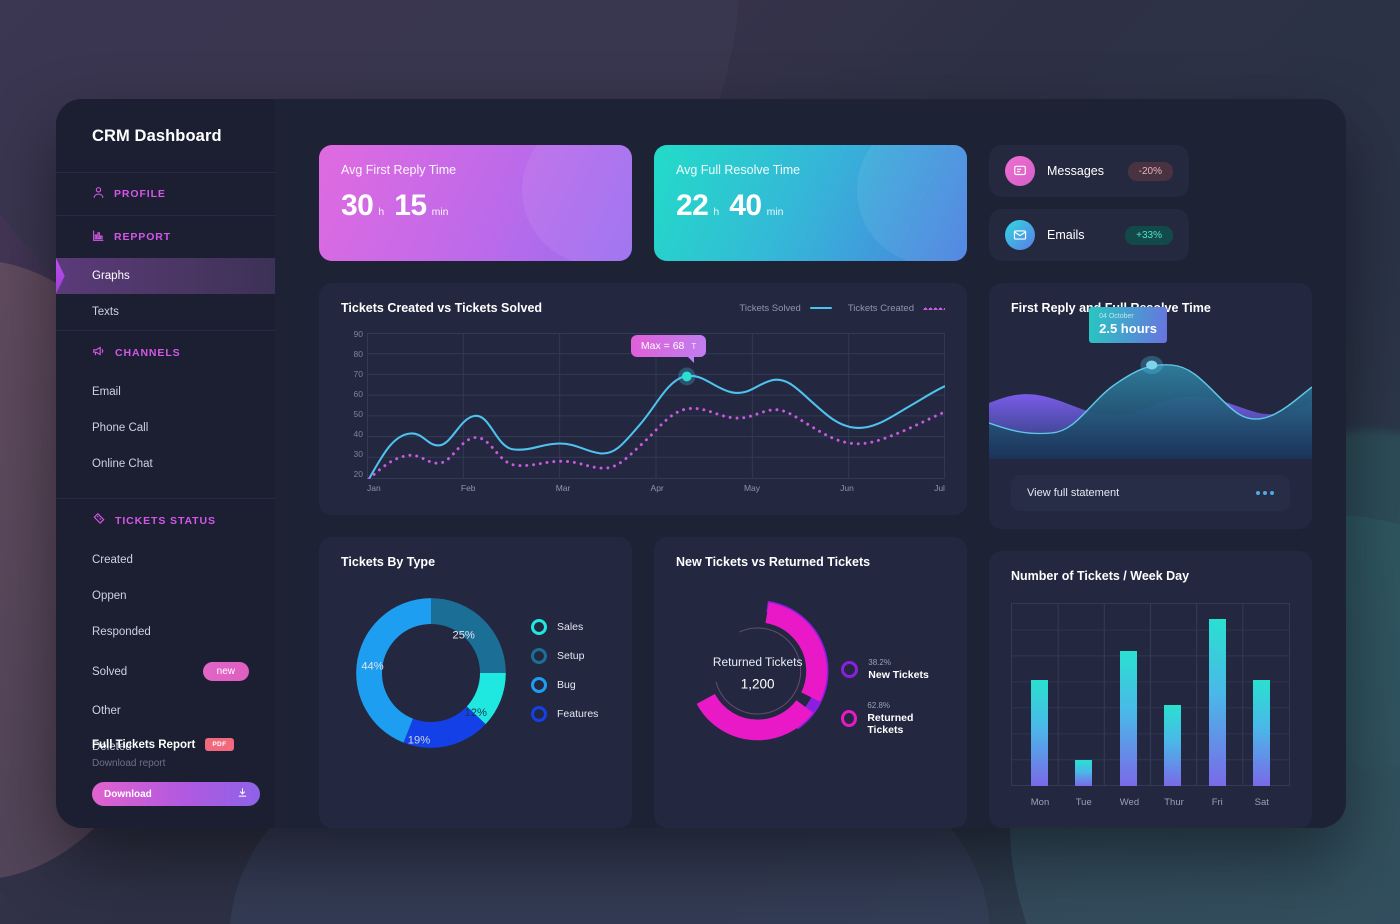 The width and height of the screenshot is (1400, 924). I want to click on mail-icon, so click(1020, 235).